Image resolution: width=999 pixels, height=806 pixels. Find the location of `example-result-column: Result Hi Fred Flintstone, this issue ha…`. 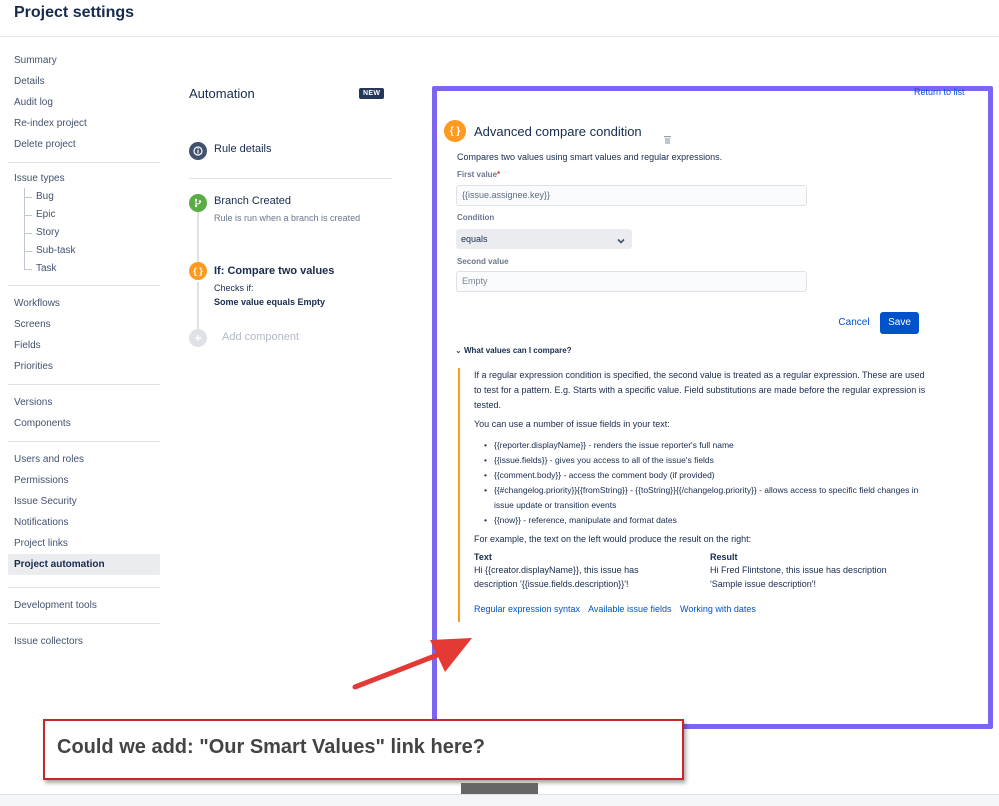

example-result-column: Result Hi Fred Flintstone, this issue ha… is located at coordinates (815, 571).